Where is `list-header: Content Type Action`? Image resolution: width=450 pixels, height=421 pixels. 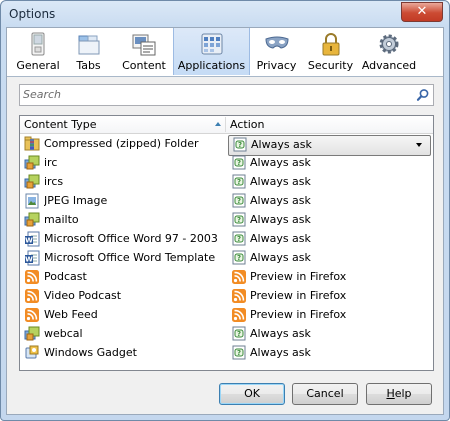 list-header: Content Type Action is located at coordinates (226, 125).